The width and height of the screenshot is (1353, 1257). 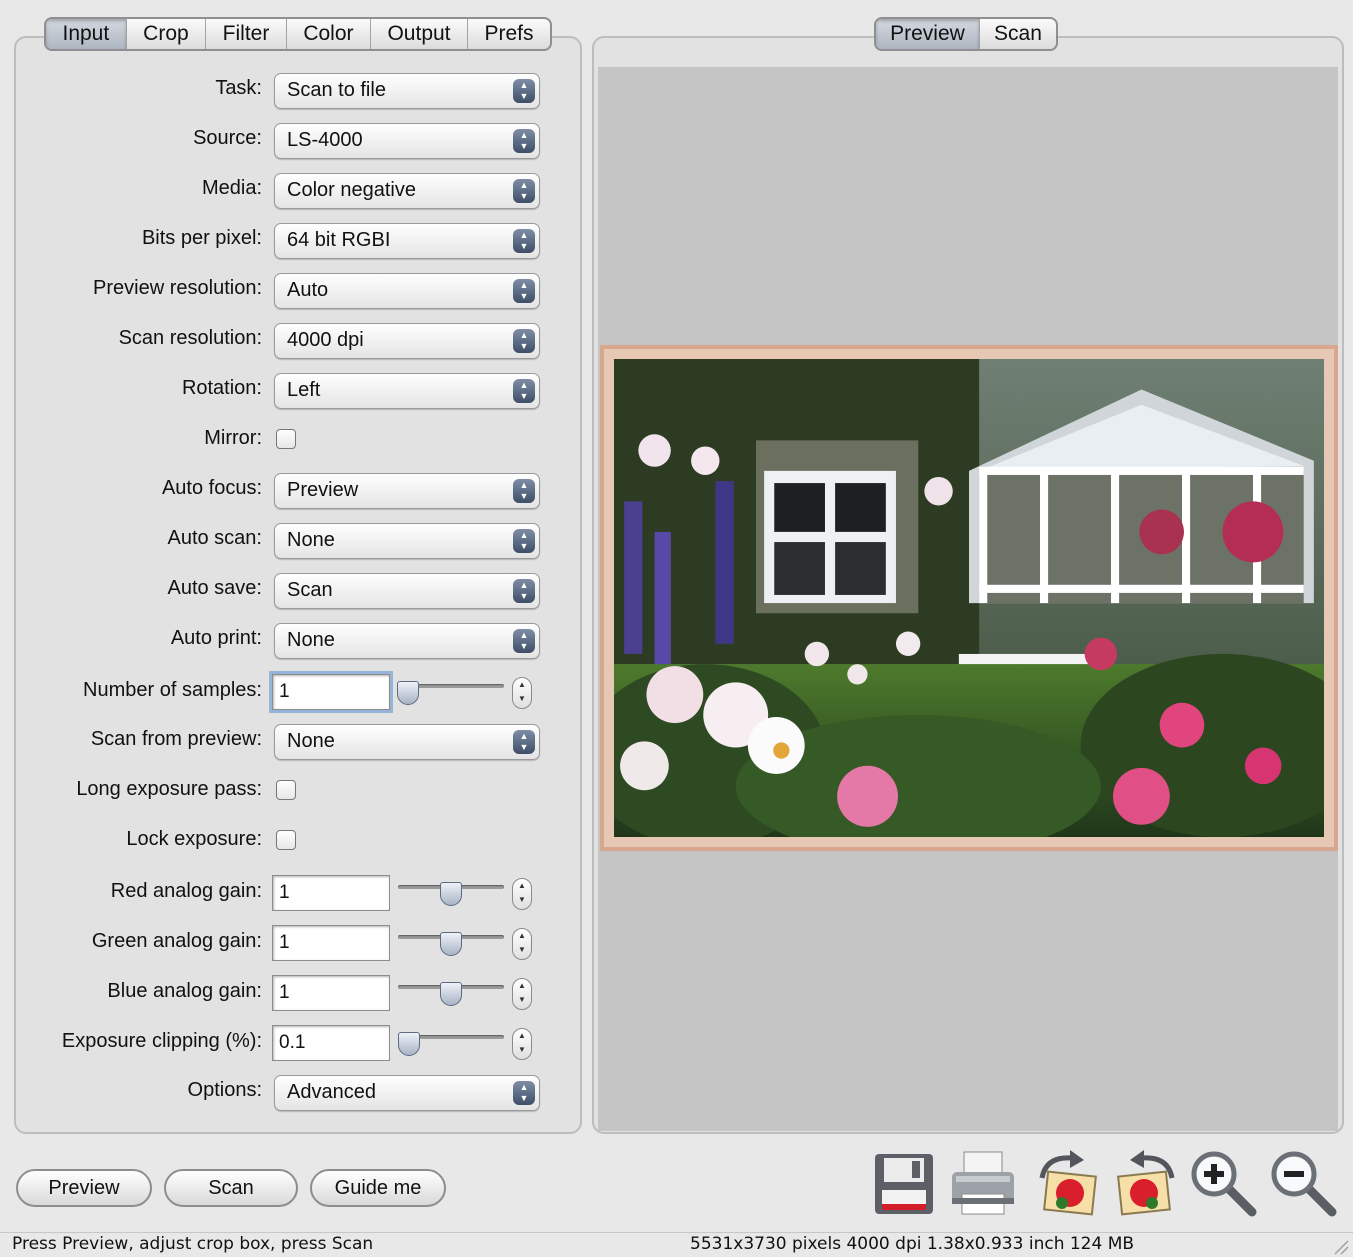 I want to click on print-icon, so click(x=983, y=1183).